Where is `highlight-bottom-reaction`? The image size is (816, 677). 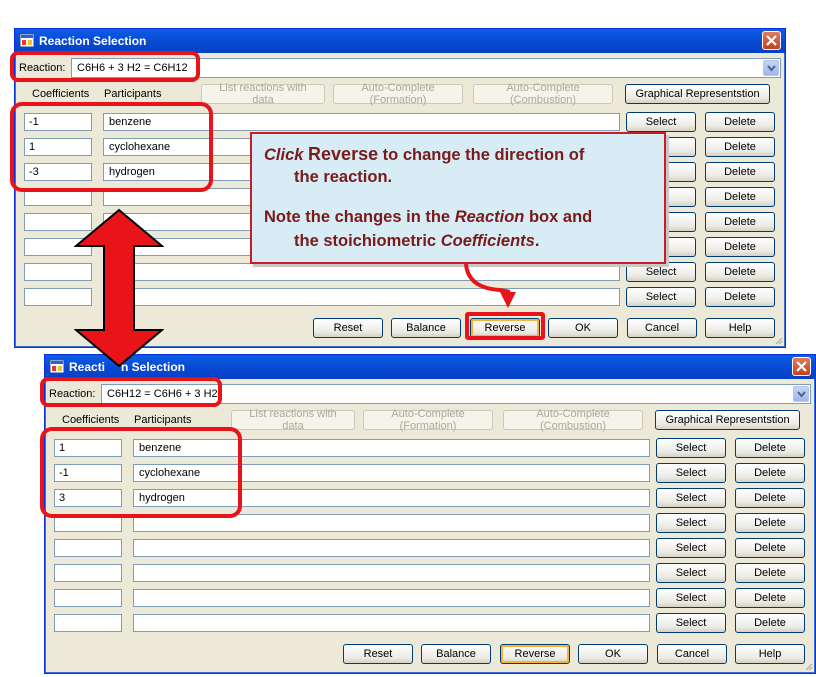
highlight-bottom-reaction is located at coordinates (131, 392).